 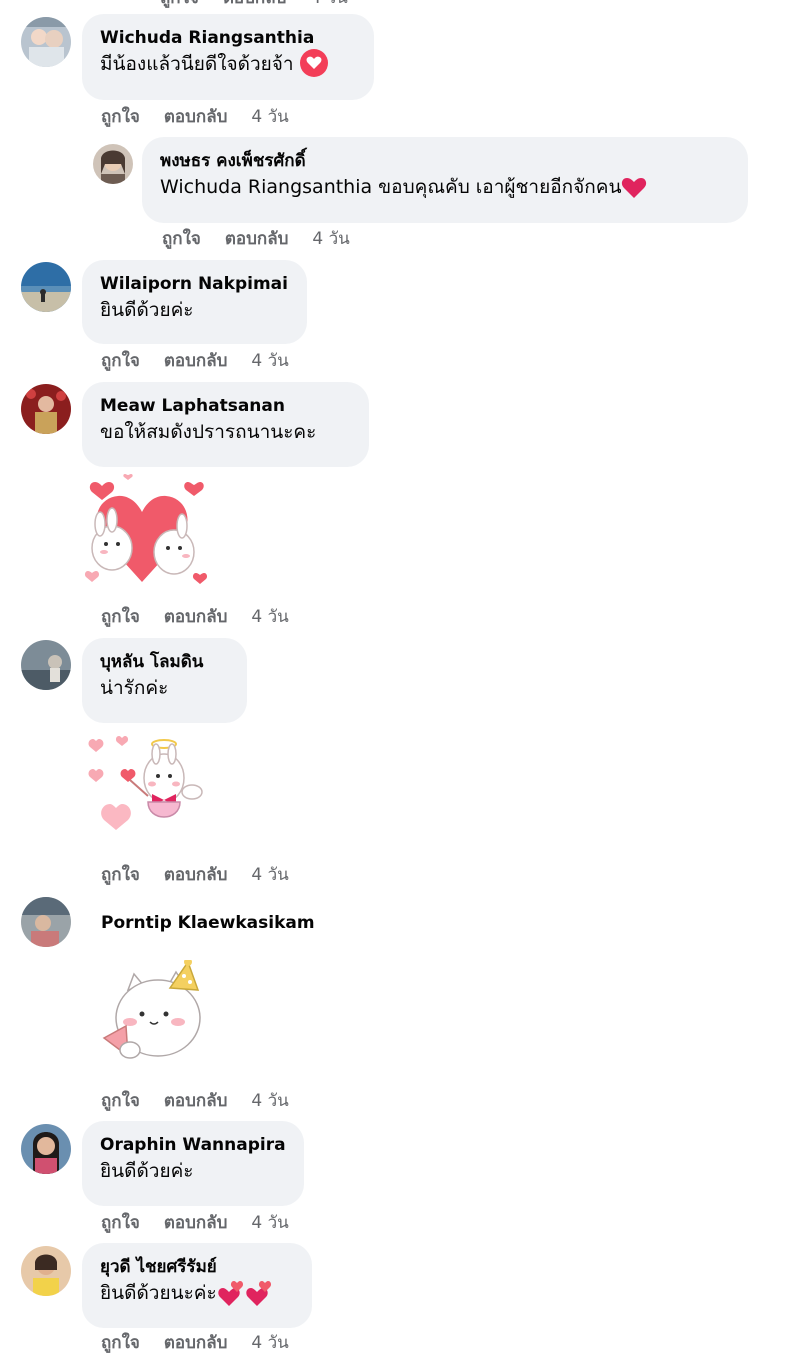 What do you see at coordinates (634, 187) in the screenshot?
I see `red-heart-emoji-icon` at bounding box center [634, 187].